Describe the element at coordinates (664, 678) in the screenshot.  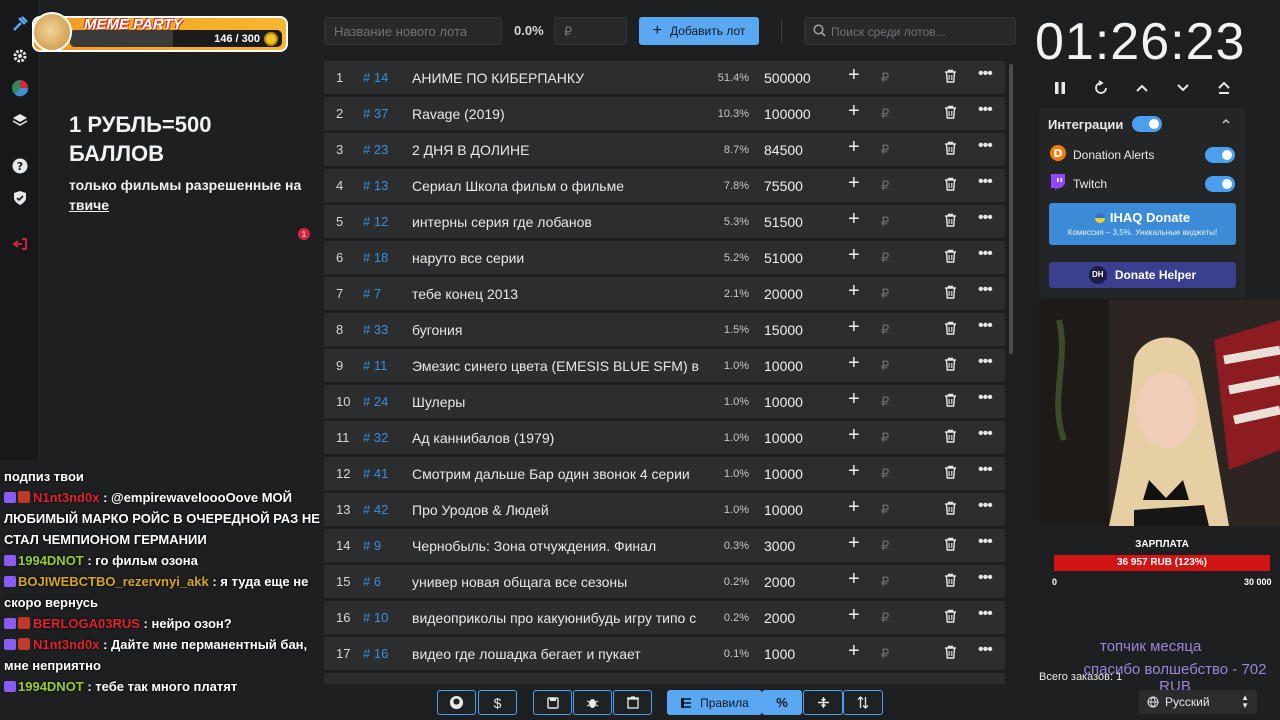
I see `lot-row` at that location.